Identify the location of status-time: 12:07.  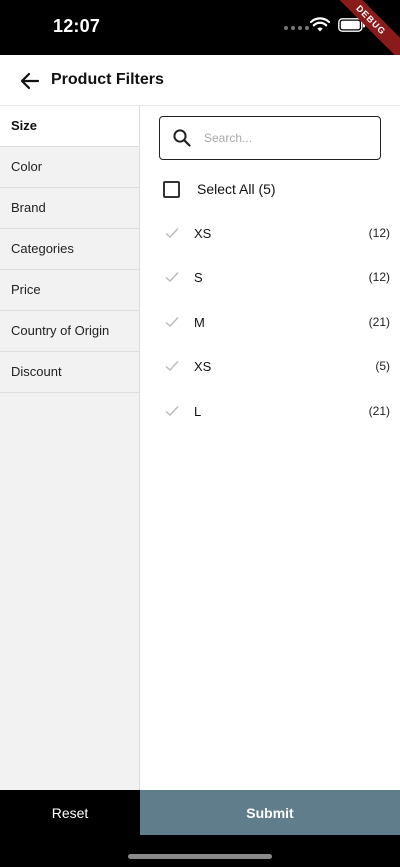
(77, 26).